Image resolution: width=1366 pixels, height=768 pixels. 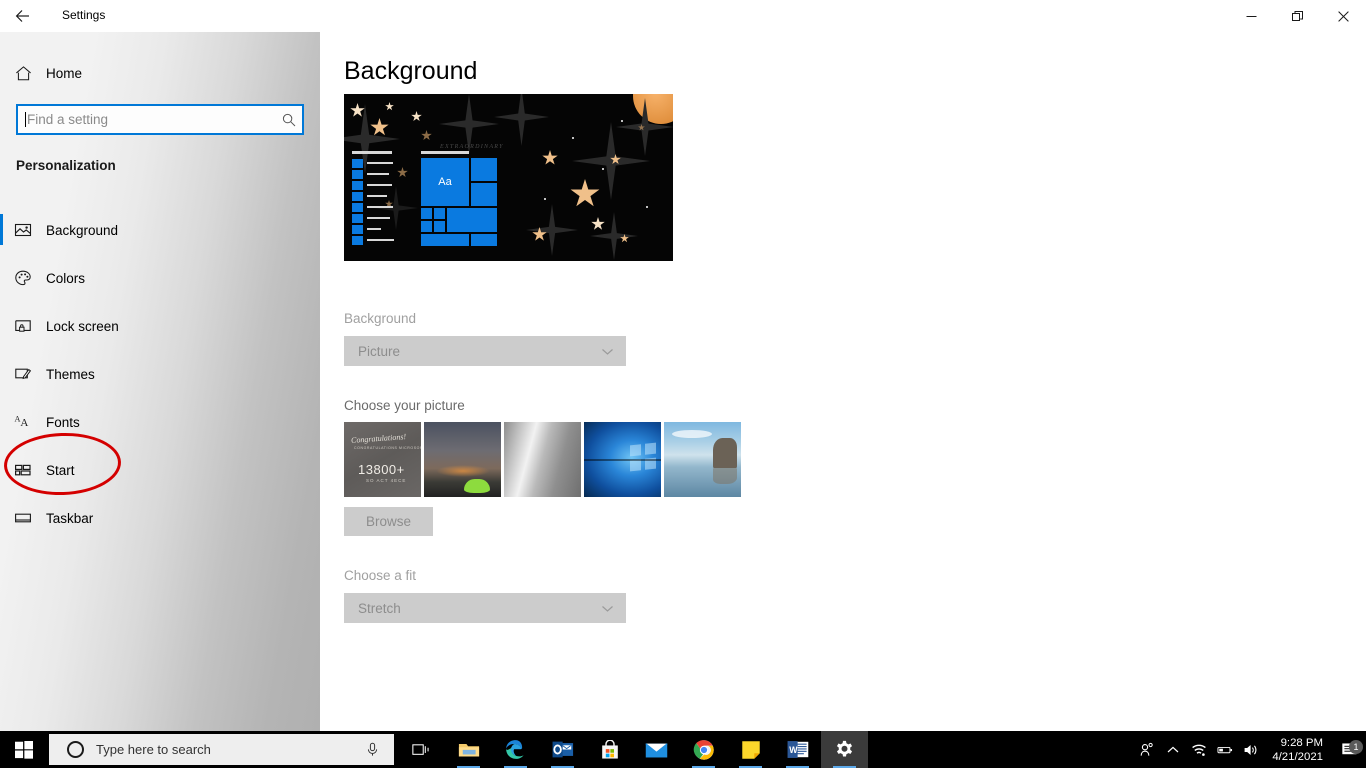 I want to click on microsoft-store-icon, so click(x=609, y=749).